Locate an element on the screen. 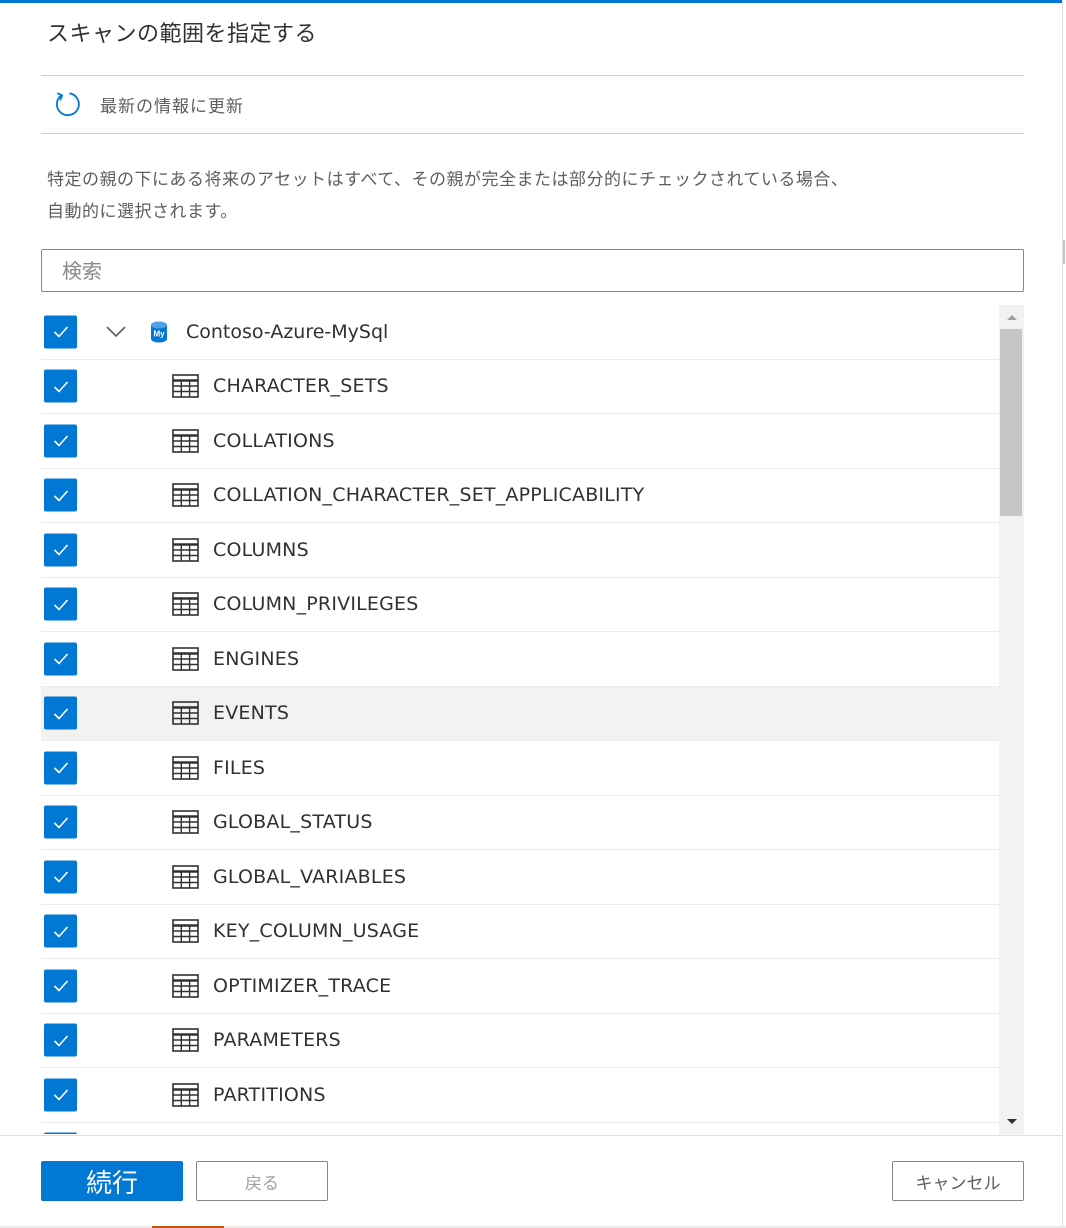 The image size is (1066, 1228). tree-item-row: COLUMN_PRIVILEGES is located at coordinates (520, 605).